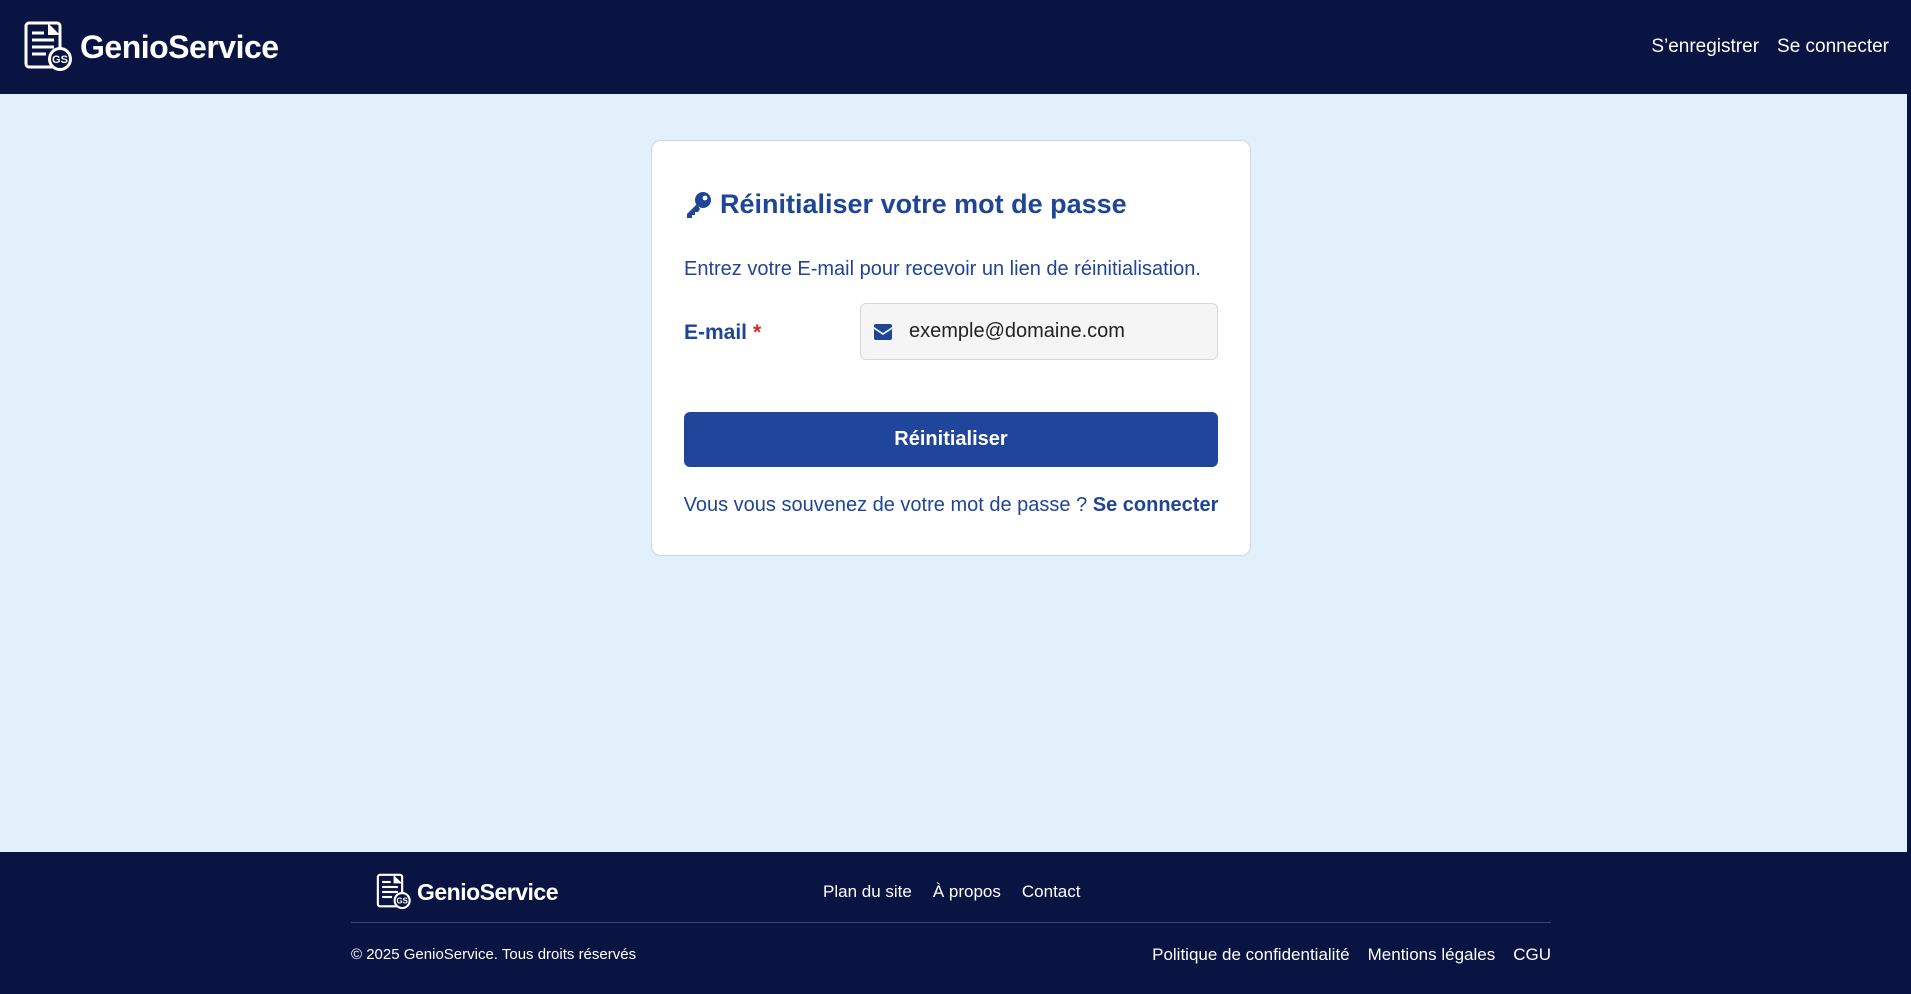 This screenshot has width=1911, height=994. Describe the element at coordinates (1156, 505) in the screenshot. I see `login-link-card: Se connecter` at that location.